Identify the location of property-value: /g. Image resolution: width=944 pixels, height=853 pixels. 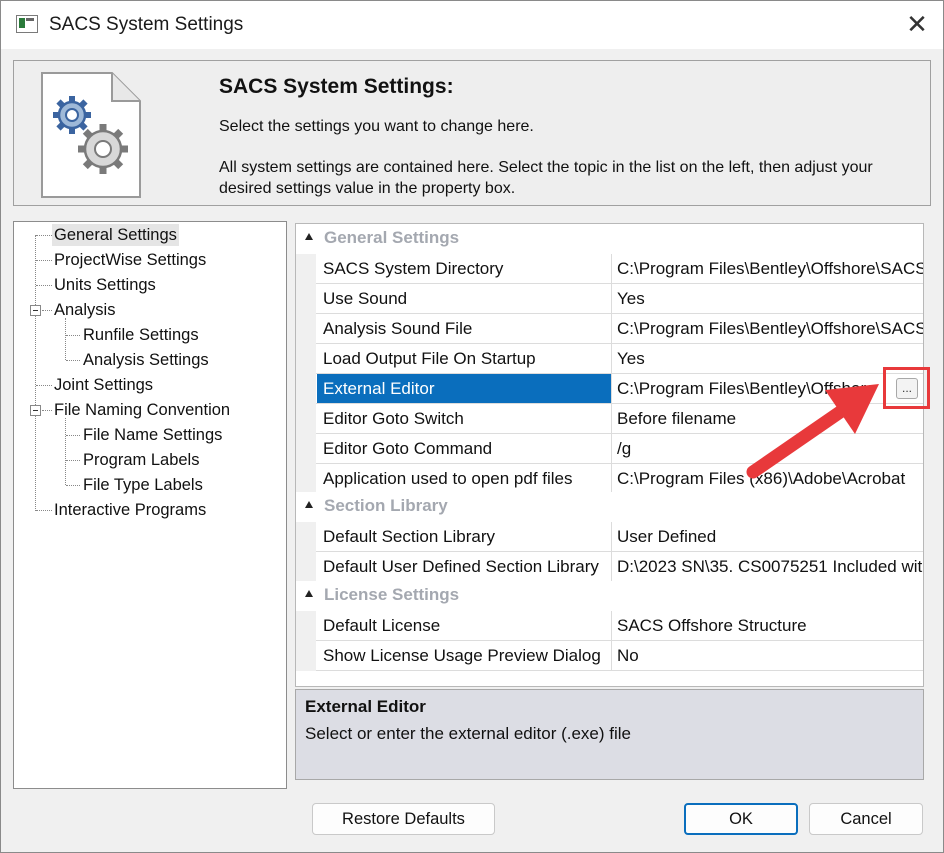
(767, 448).